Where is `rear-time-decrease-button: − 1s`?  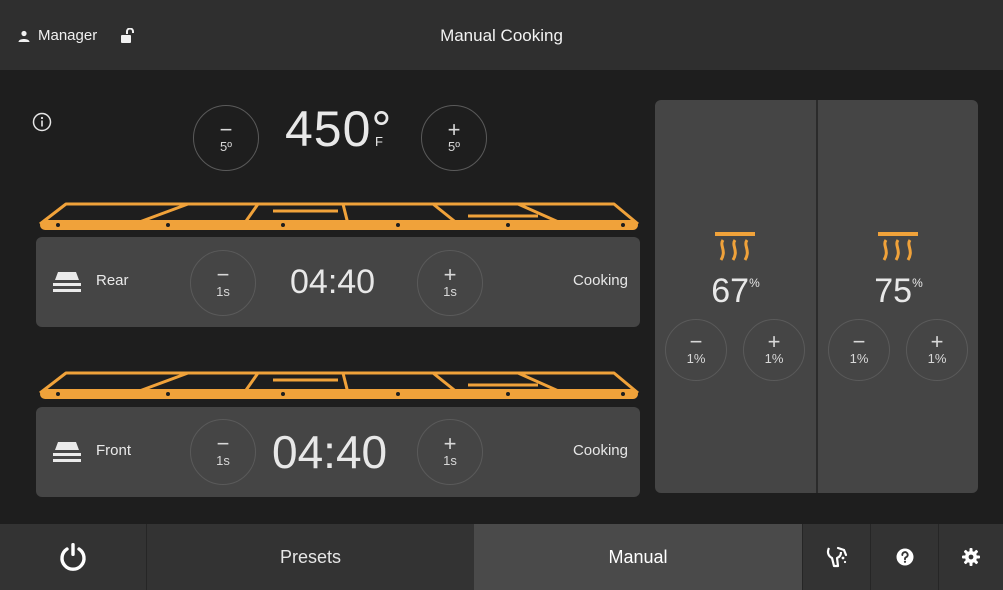
rear-time-decrease-button: − 1s is located at coordinates (223, 283).